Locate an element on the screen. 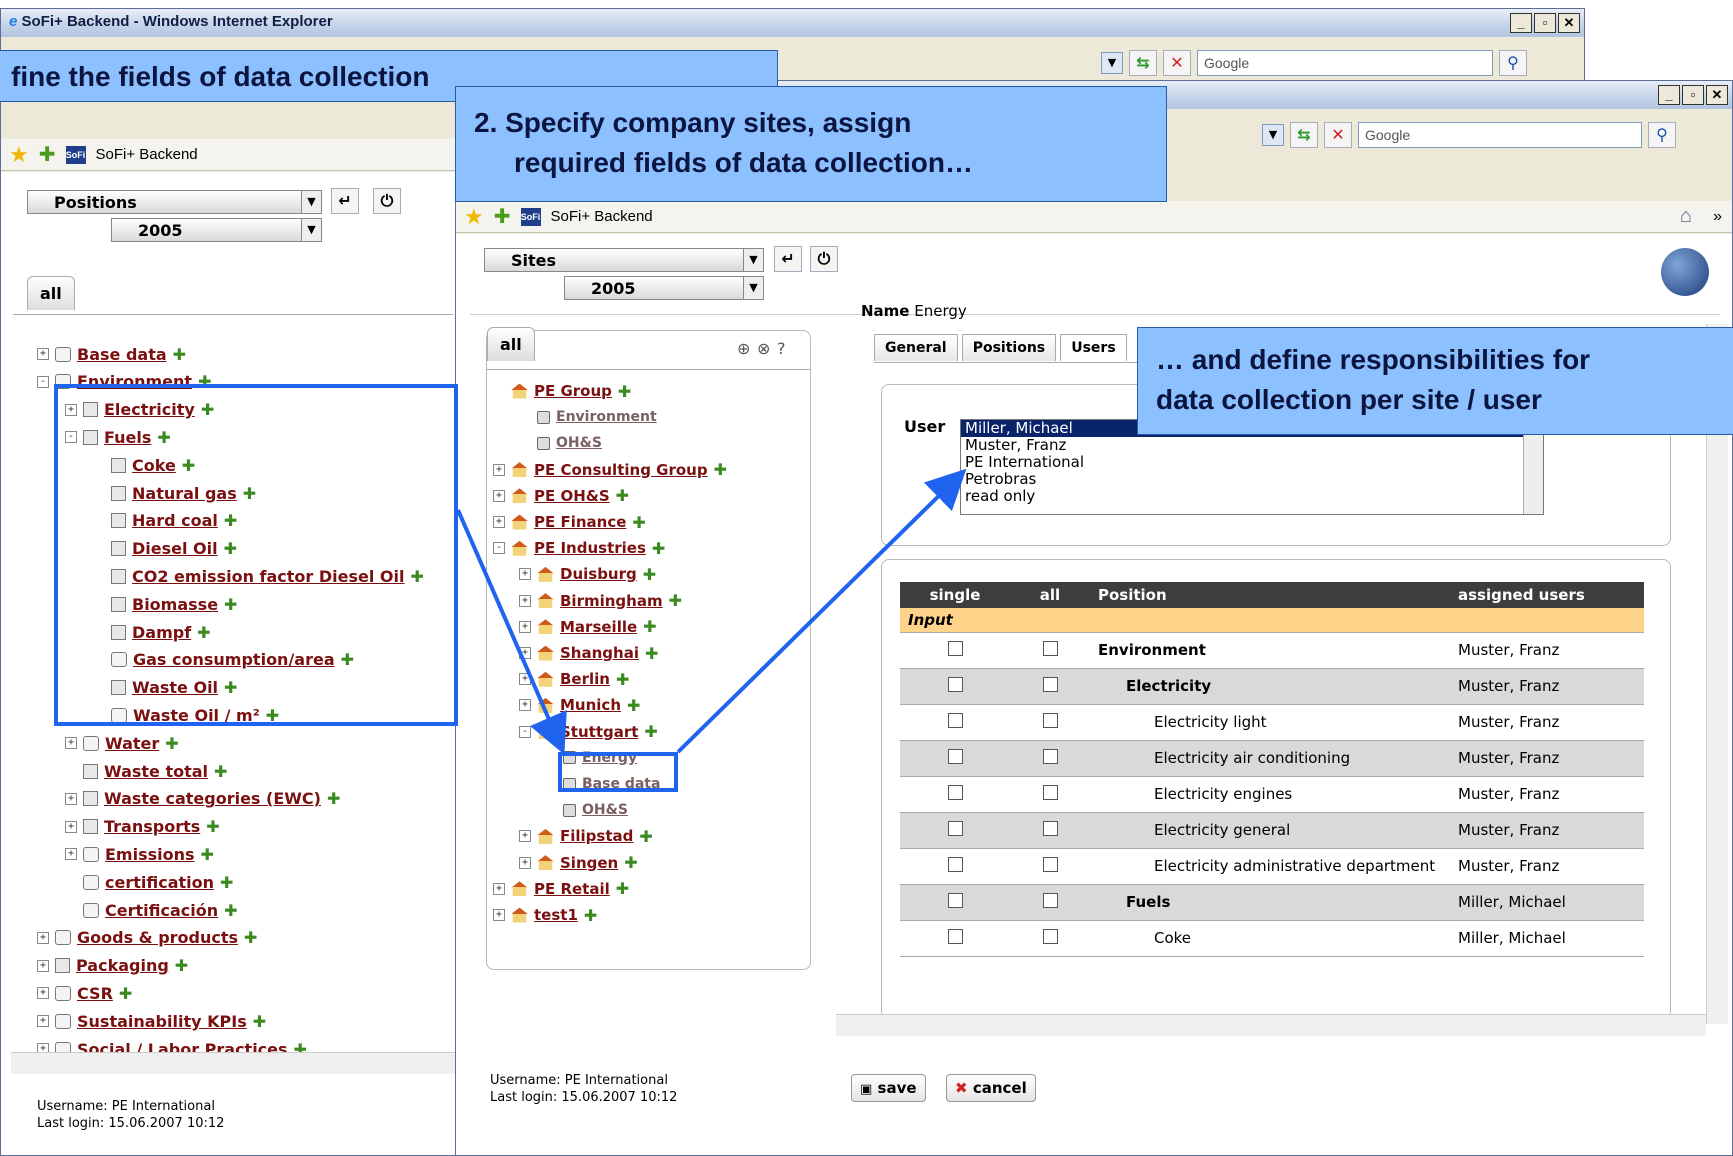  search-icon: ⚲ is located at coordinates (1513, 63).